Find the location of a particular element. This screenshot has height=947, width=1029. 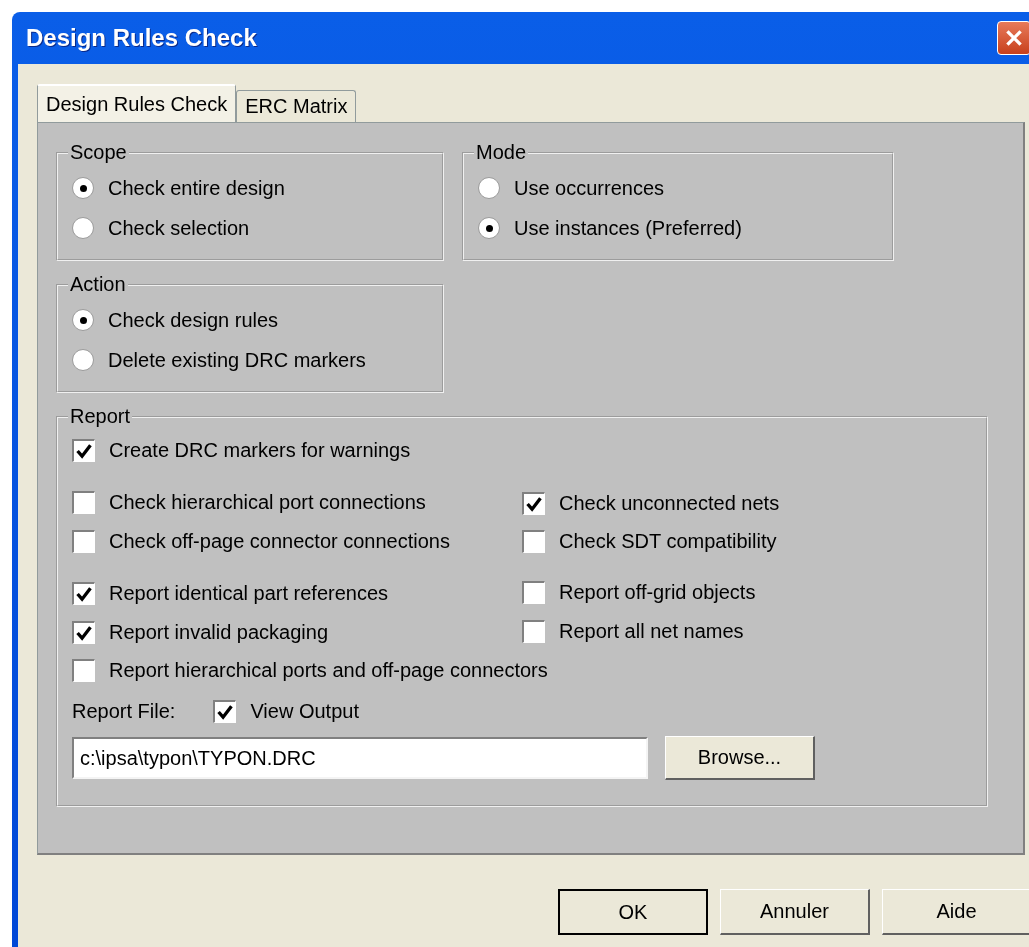

option-label: Check design rules is located at coordinates (193, 320).